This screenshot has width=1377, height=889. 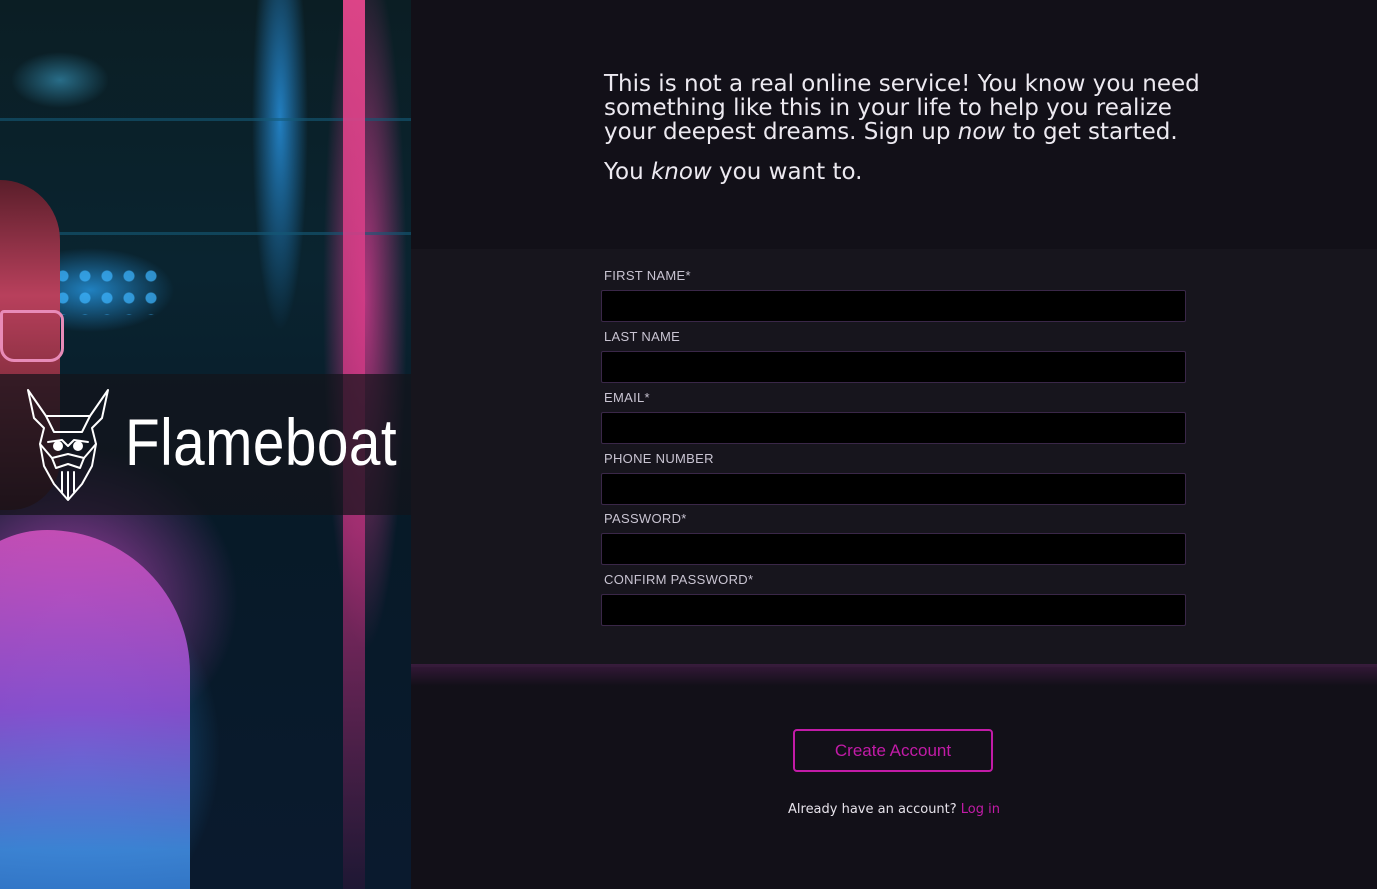 What do you see at coordinates (980, 809) in the screenshot?
I see `login-link: Log in` at bounding box center [980, 809].